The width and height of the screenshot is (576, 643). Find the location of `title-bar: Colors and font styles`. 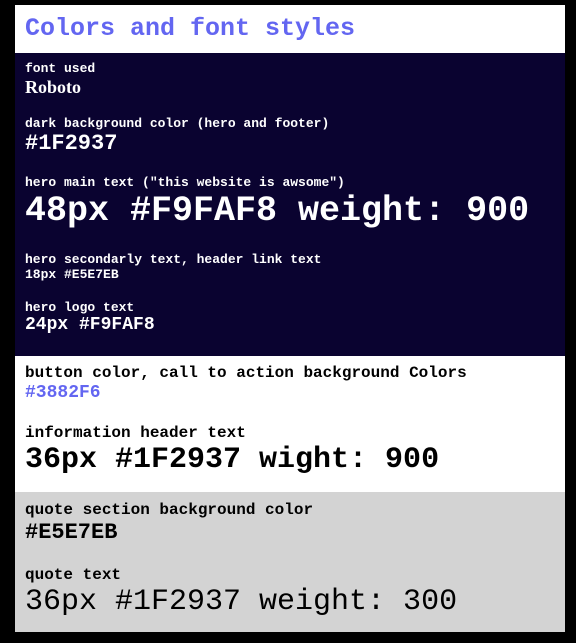

title-bar: Colors and font styles is located at coordinates (290, 29).